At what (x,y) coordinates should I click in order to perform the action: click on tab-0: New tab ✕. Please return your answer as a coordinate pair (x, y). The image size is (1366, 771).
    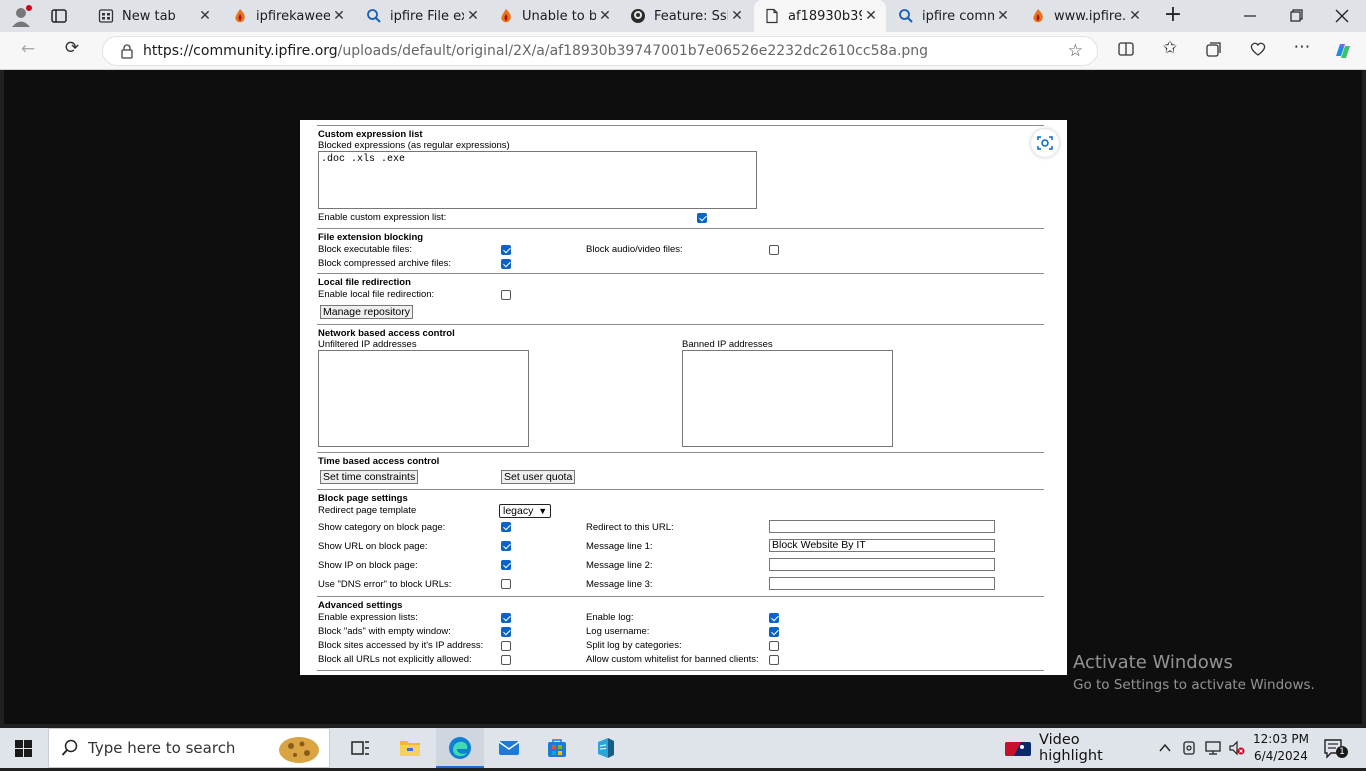
    Looking at the image, I should click on (154, 16).